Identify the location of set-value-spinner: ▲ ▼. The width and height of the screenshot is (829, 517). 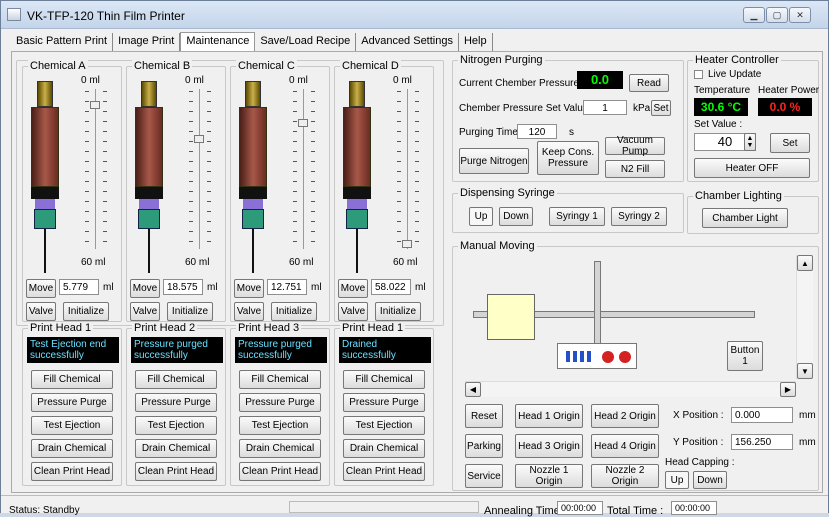
(750, 142).